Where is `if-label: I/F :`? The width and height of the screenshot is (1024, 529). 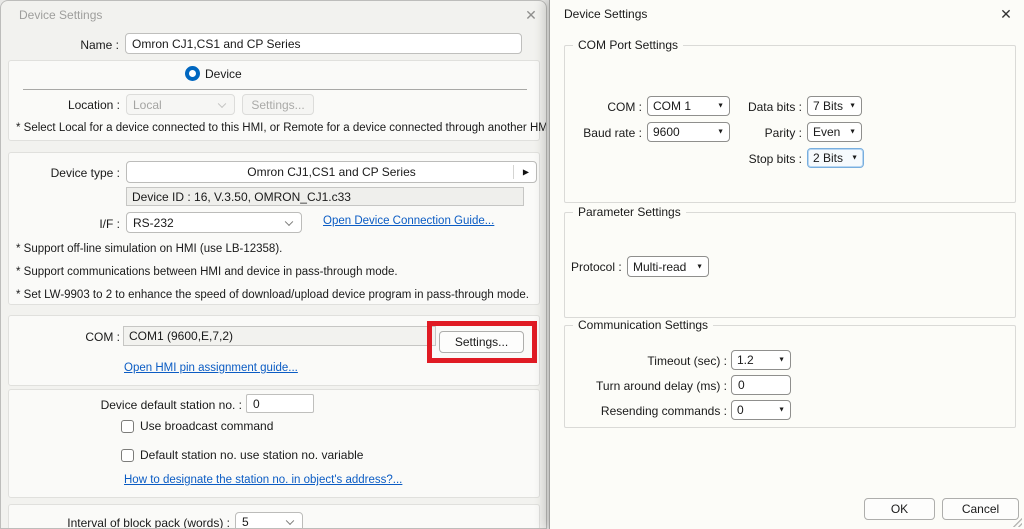
if-label: I/F : is located at coordinates (109, 224).